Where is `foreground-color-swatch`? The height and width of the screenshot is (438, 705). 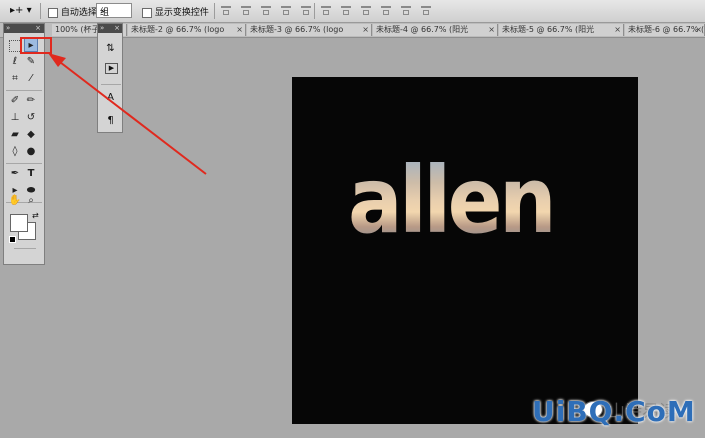
foreground-color-swatch is located at coordinates (19, 223).